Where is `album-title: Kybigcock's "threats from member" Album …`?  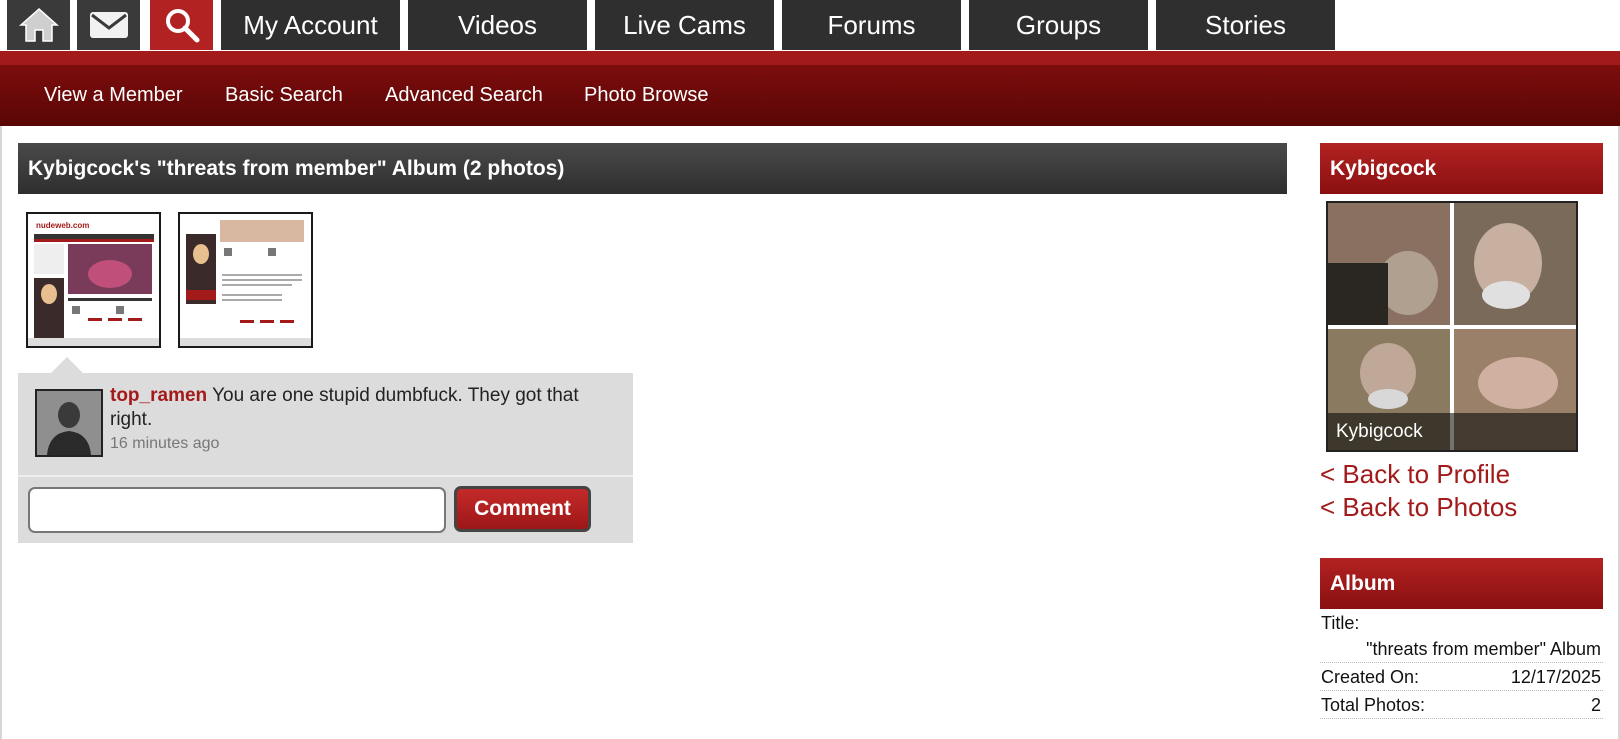
album-title: Kybigcock's "threats from member" Album … is located at coordinates (296, 168).